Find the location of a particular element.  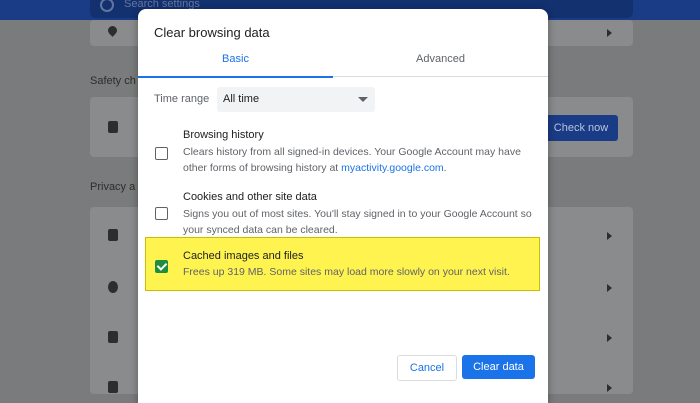

myactivity-link: myactivity.google.com is located at coordinates (392, 168).